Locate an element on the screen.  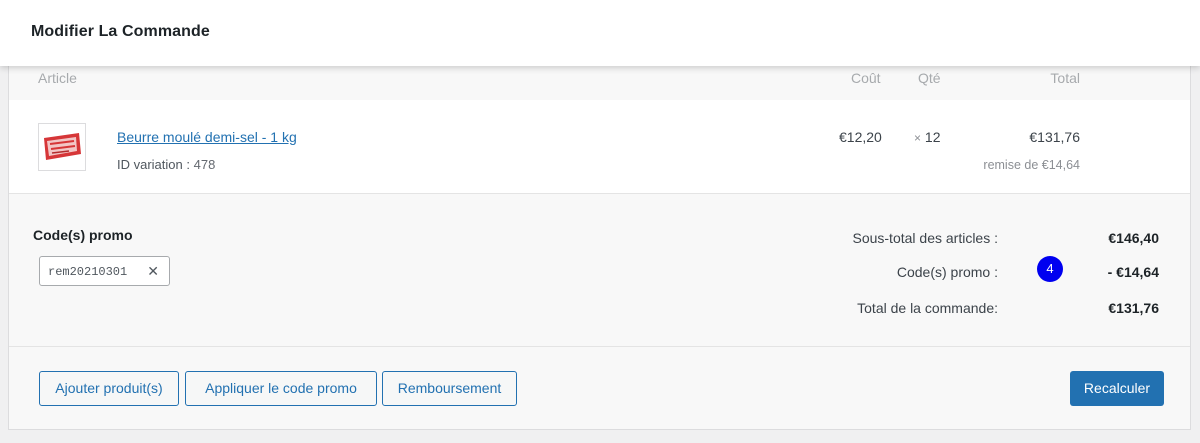
item-variation: ID variation : 478 is located at coordinates (166, 164).